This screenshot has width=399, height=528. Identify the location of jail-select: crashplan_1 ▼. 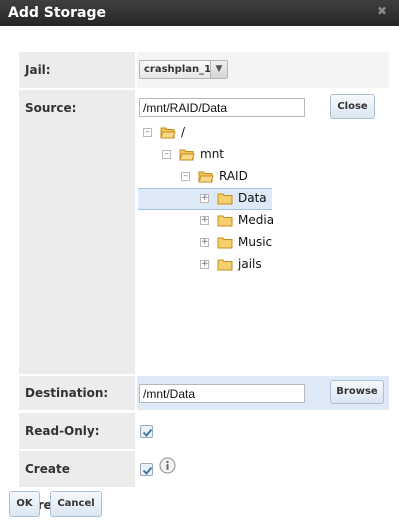
(183, 69).